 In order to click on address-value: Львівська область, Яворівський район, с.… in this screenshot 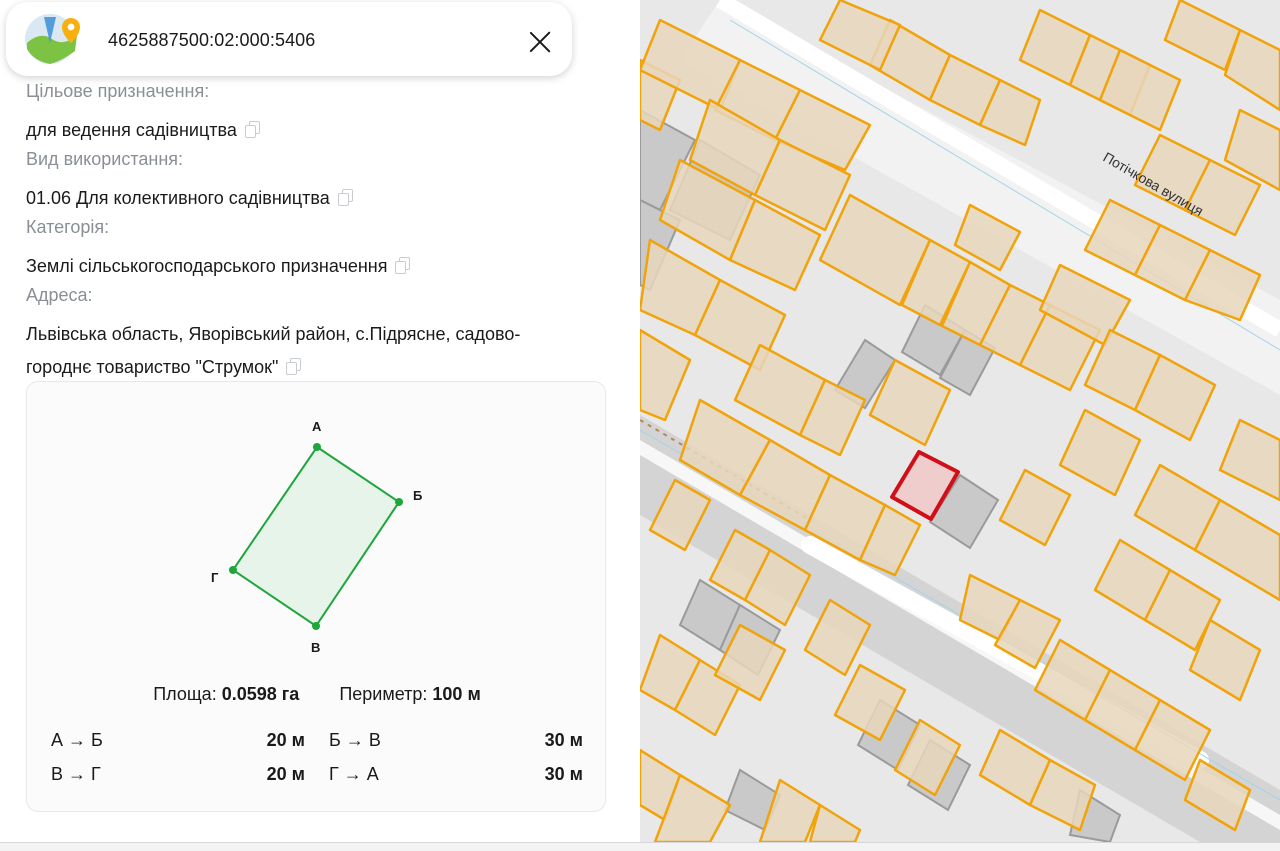, I will do `click(273, 350)`.